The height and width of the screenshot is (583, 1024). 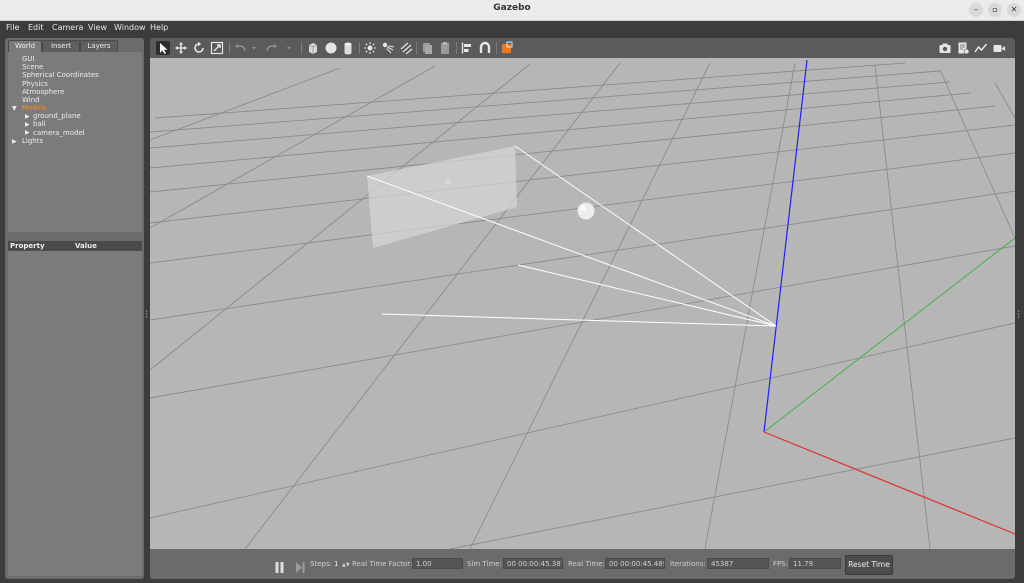 I want to click on value-column-header: Value, so click(x=86, y=246).